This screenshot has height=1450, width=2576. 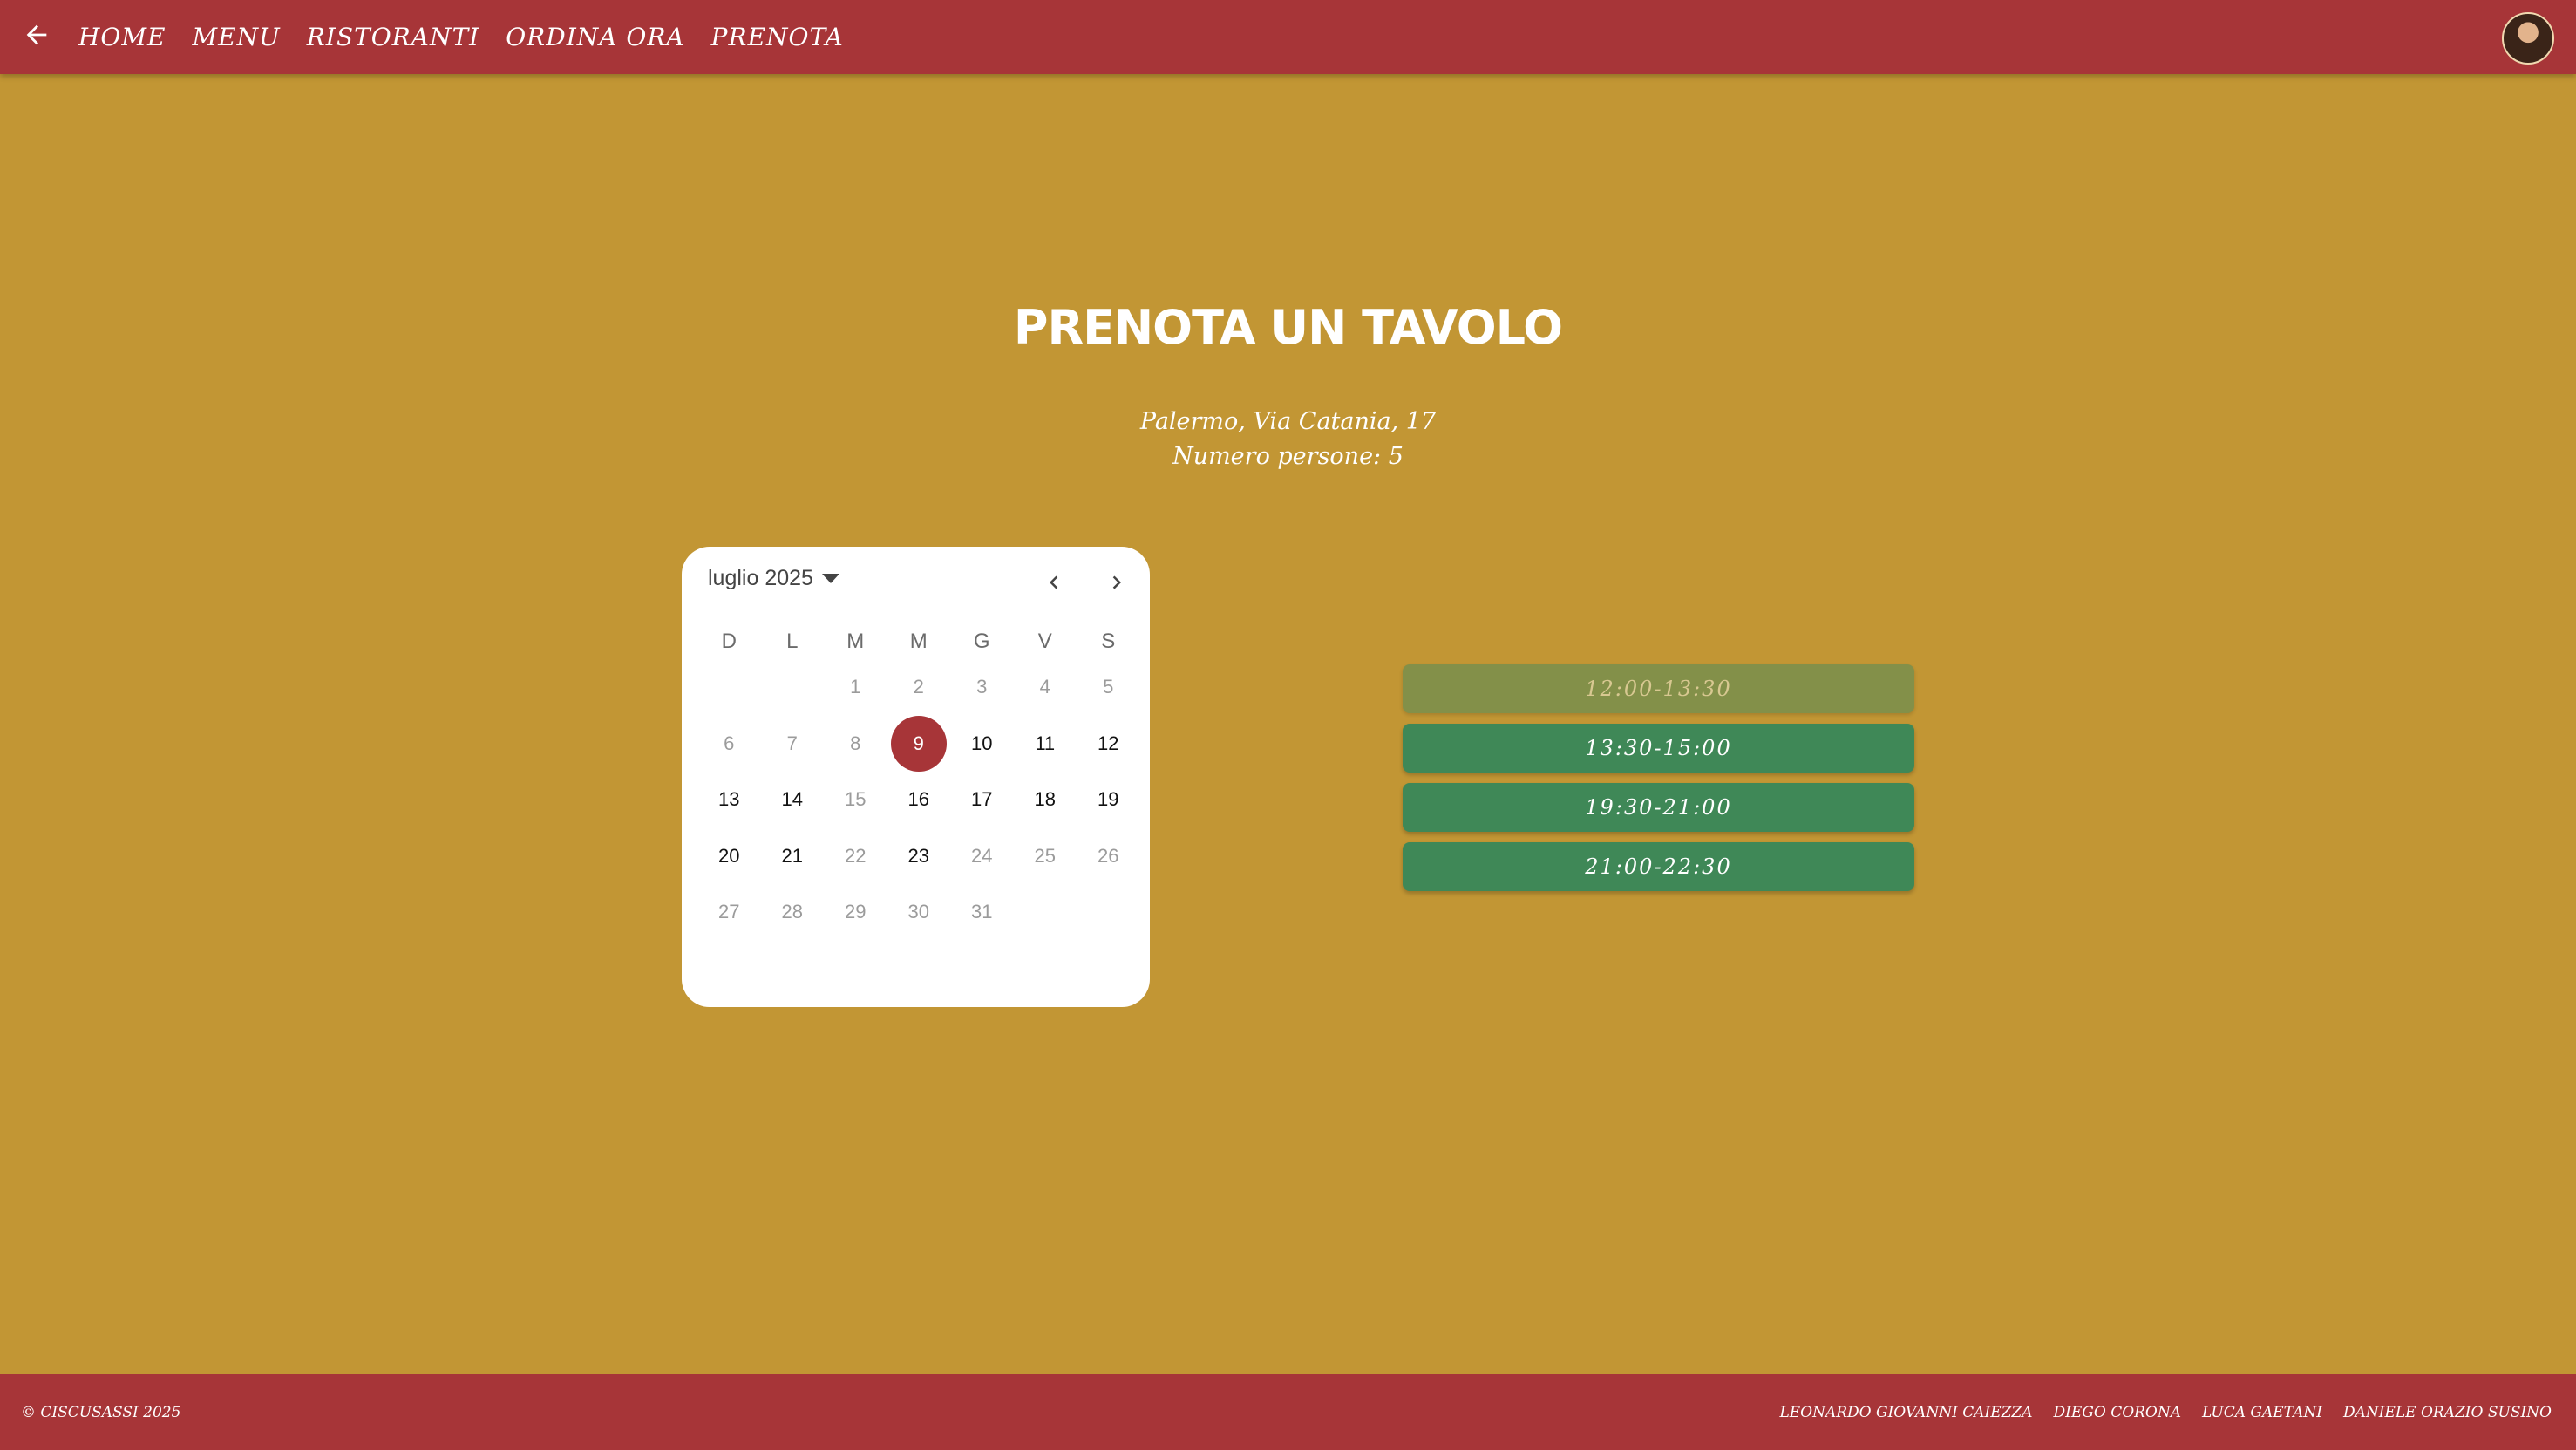 What do you see at coordinates (855, 687) in the screenshot?
I see `calendar-day: 1` at bounding box center [855, 687].